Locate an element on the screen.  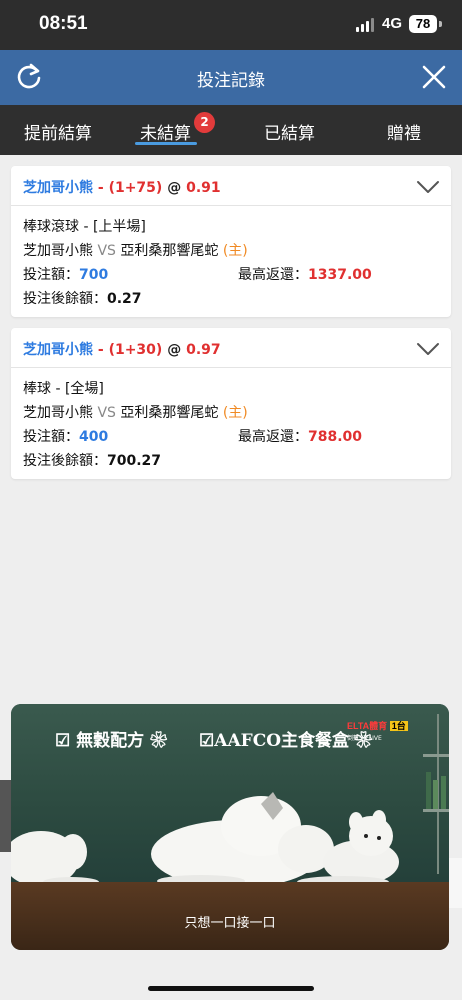
status-time: 08:51 is located at coordinates (63, 23).